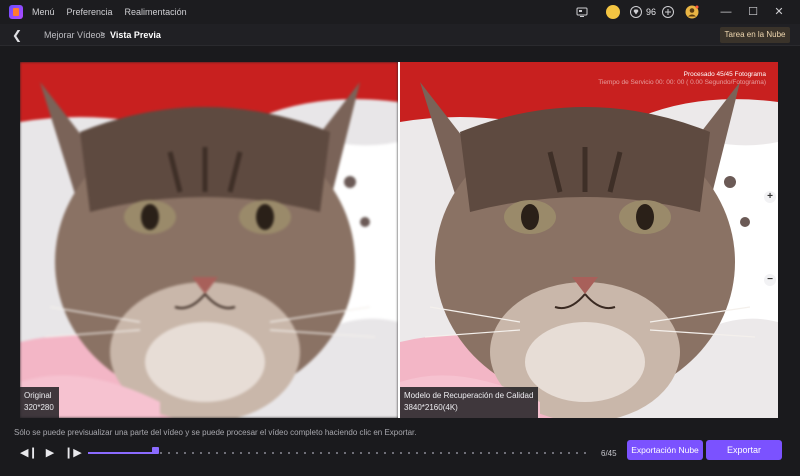 The image size is (800, 476). Describe the element at coordinates (400, 35) in the screenshot. I see `breadcrumb-bar: ❮ Mejorar Vídeos > Vista Previa` at that location.